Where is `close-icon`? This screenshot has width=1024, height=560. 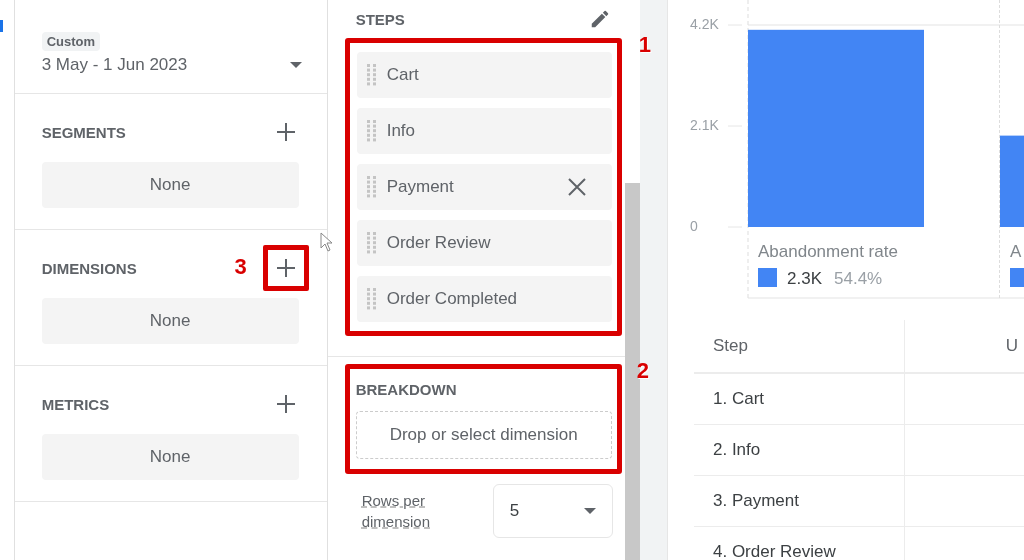
close-icon is located at coordinates (576, 187).